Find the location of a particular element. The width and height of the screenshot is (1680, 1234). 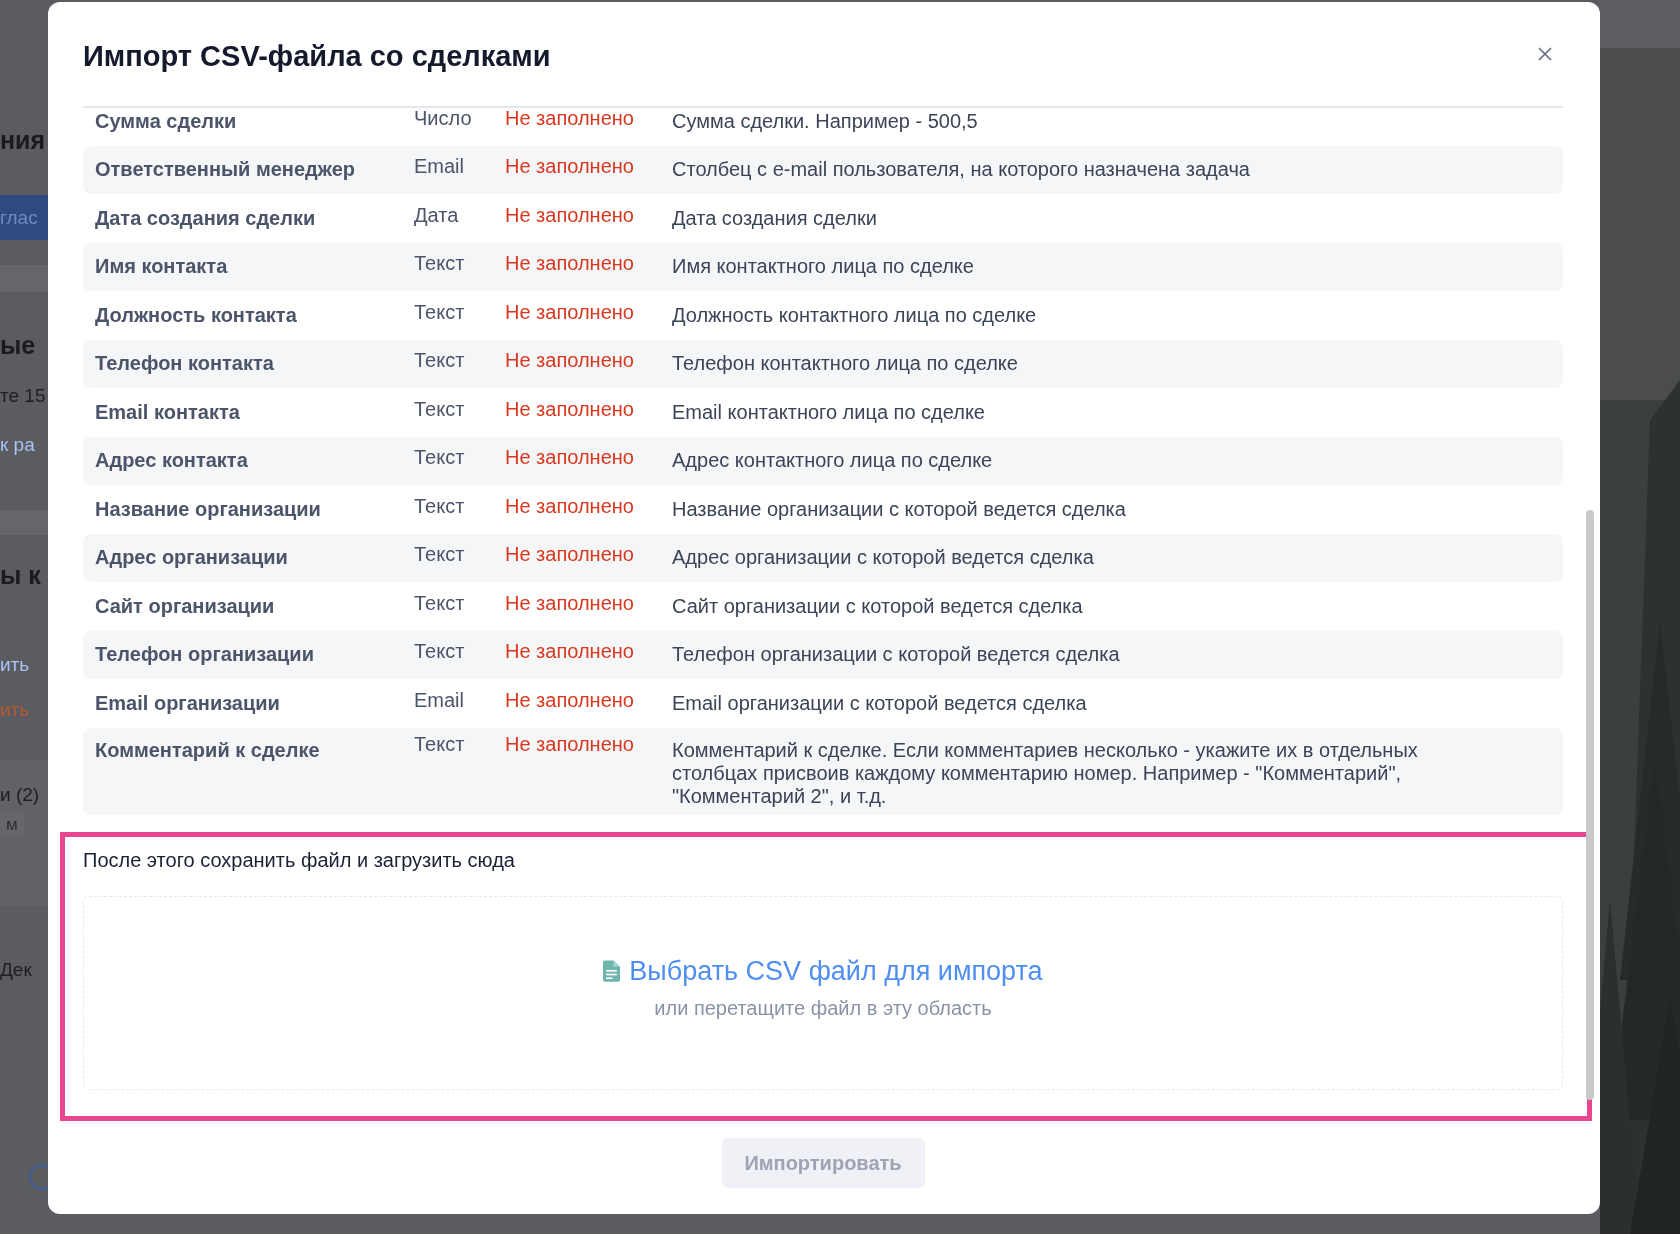

field-description: Столбец с e-mail пользователя, на которого назначена задача is located at coordinates (961, 170).